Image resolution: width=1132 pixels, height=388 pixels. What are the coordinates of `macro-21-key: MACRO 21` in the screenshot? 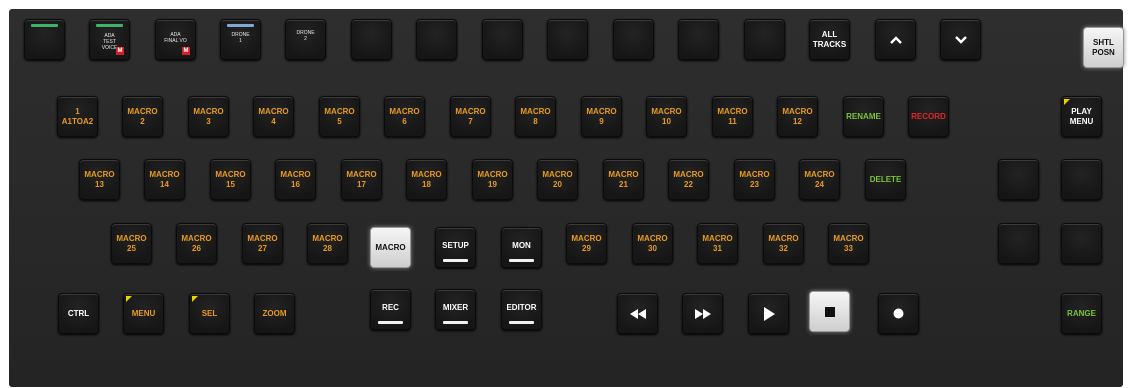 It's located at (623, 179).